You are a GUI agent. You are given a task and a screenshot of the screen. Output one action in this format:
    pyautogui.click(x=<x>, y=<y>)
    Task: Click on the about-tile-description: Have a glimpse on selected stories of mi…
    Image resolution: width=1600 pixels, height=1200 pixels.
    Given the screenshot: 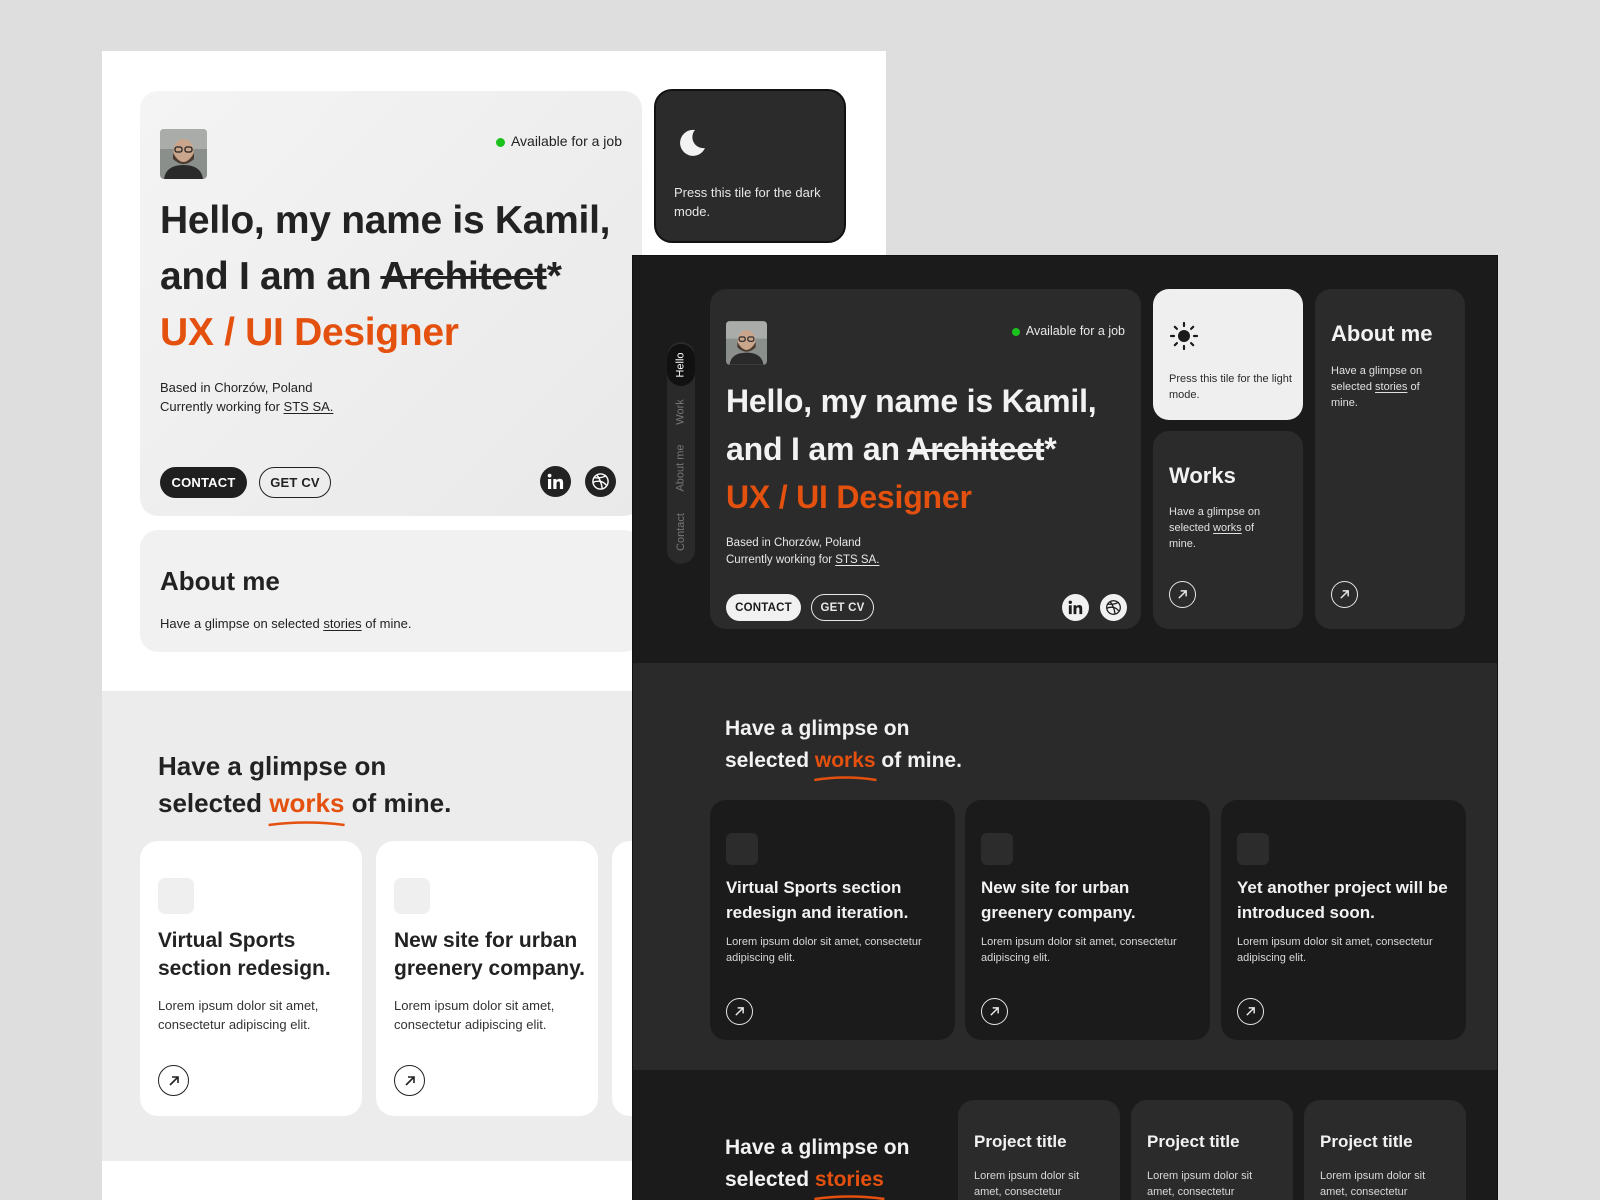 What is the action you would take?
    pyautogui.click(x=1377, y=387)
    